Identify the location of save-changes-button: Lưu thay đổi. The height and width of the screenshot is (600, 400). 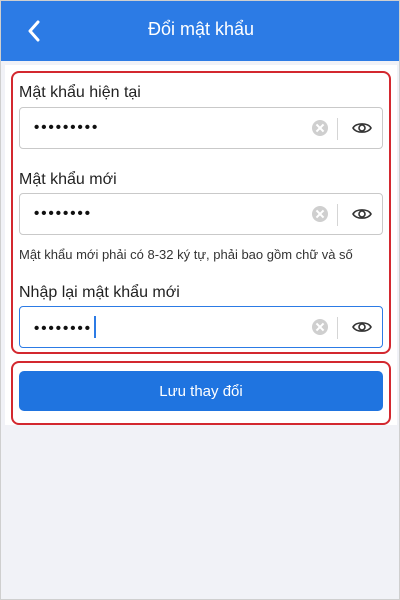
(201, 391).